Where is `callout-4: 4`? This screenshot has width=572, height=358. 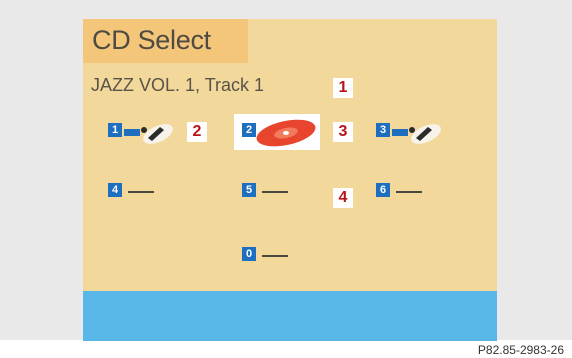
callout-4: 4 is located at coordinates (343, 198).